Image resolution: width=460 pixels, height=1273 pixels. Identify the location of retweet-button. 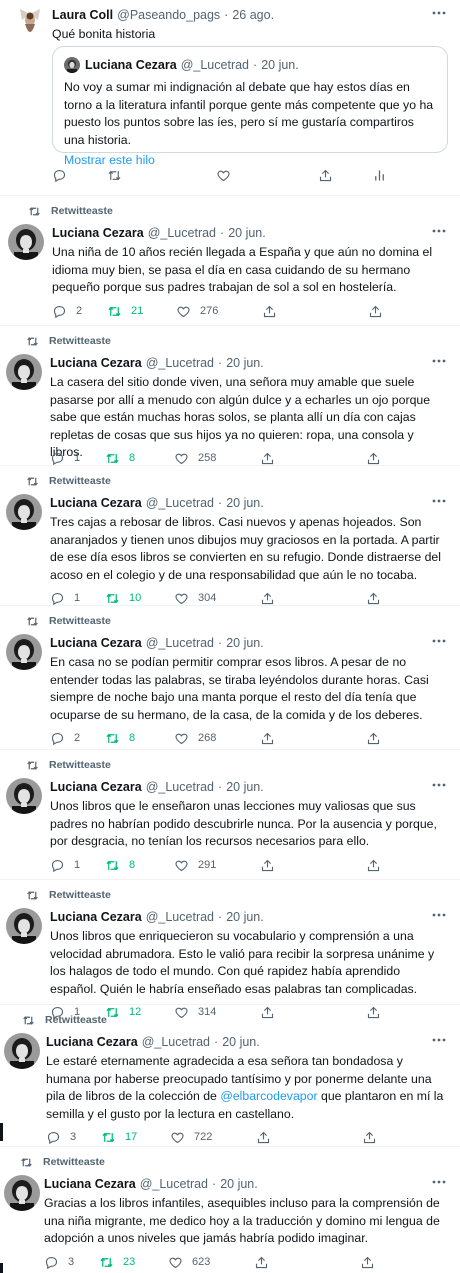
(114, 175).